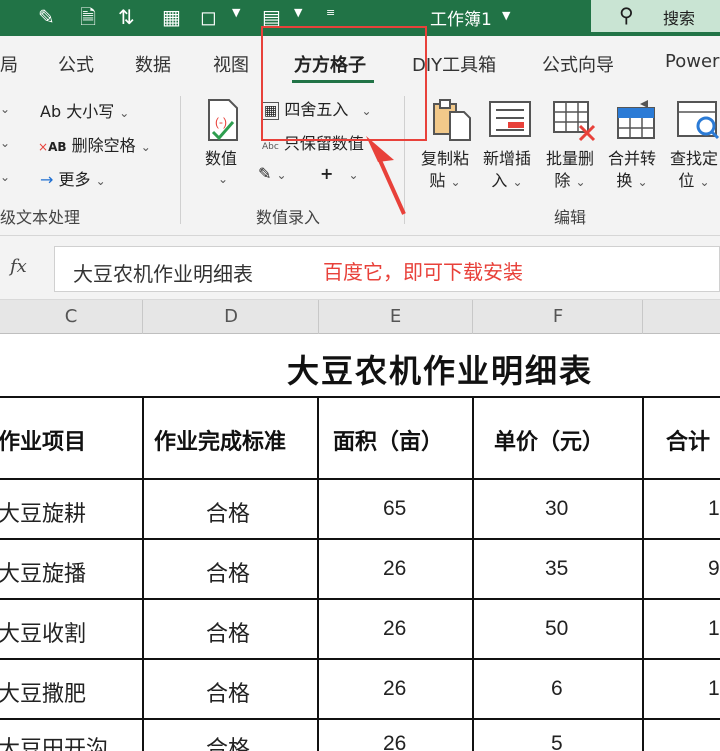  I want to click on cell-item: 大豆旋耕, so click(43, 512).